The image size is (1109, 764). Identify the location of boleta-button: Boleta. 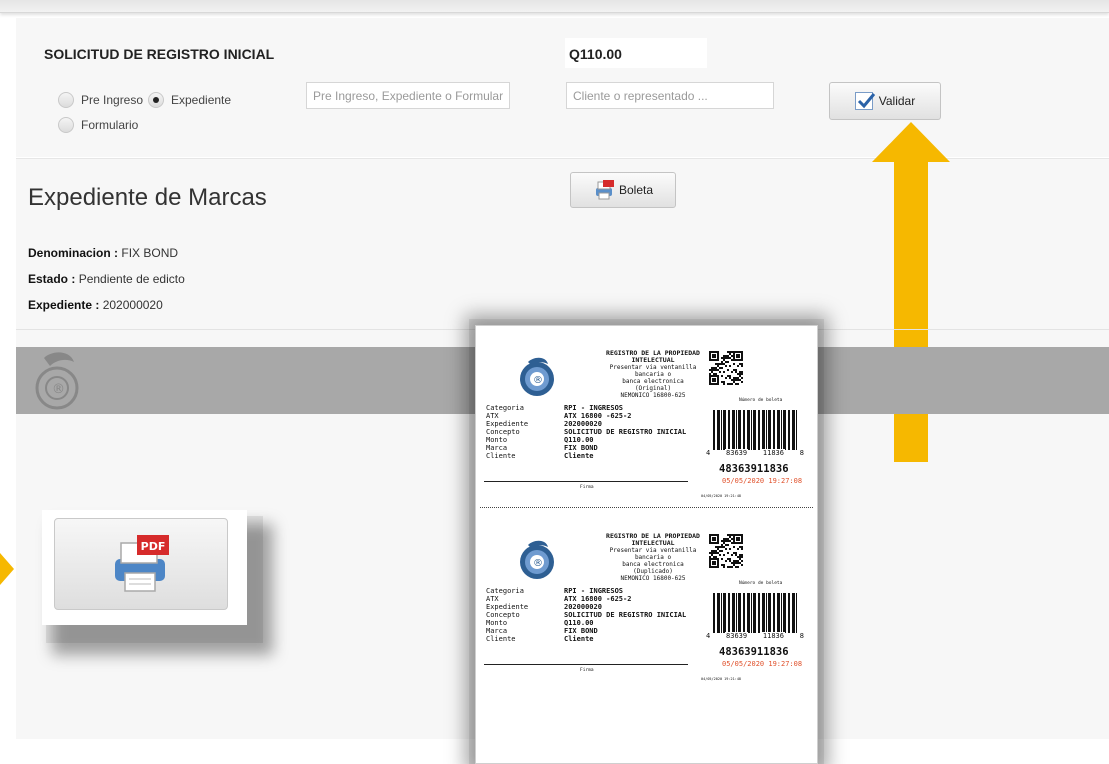
(623, 190).